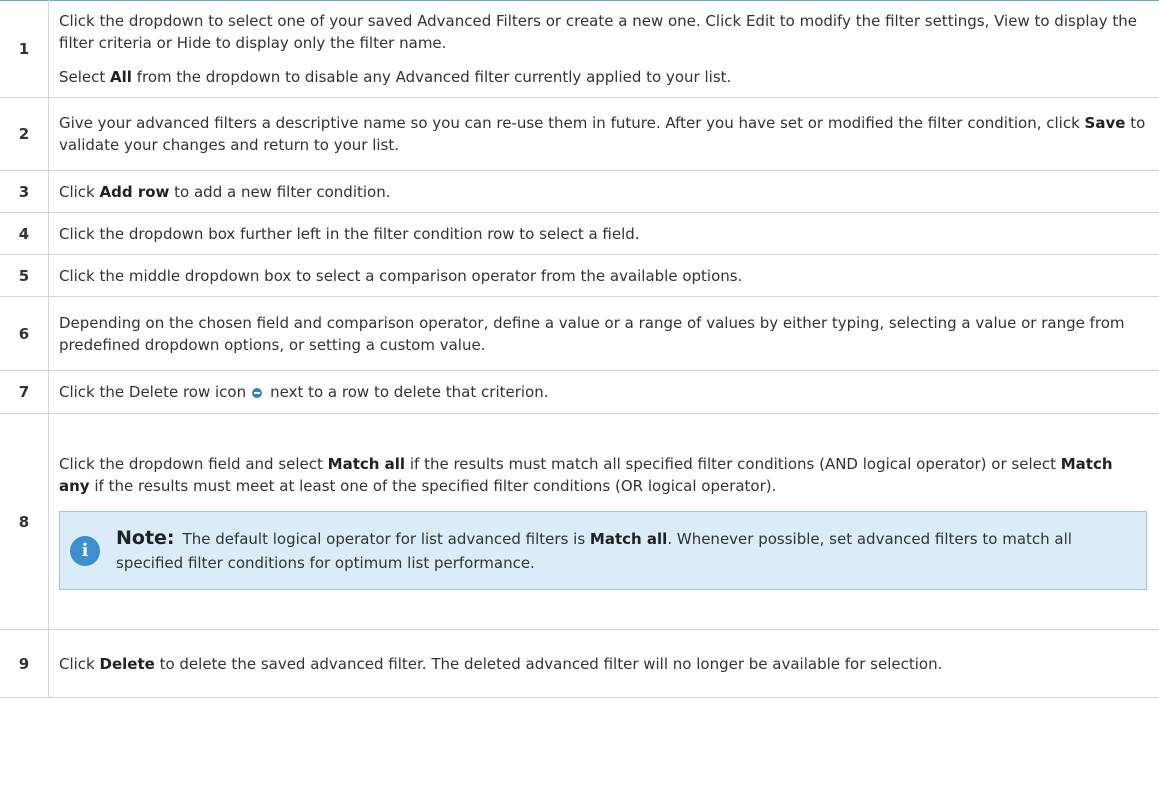 The height and width of the screenshot is (808, 1159). Describe the element at coordinates (24, 134) in the screenshot. I see `step-number: 2` at that location.